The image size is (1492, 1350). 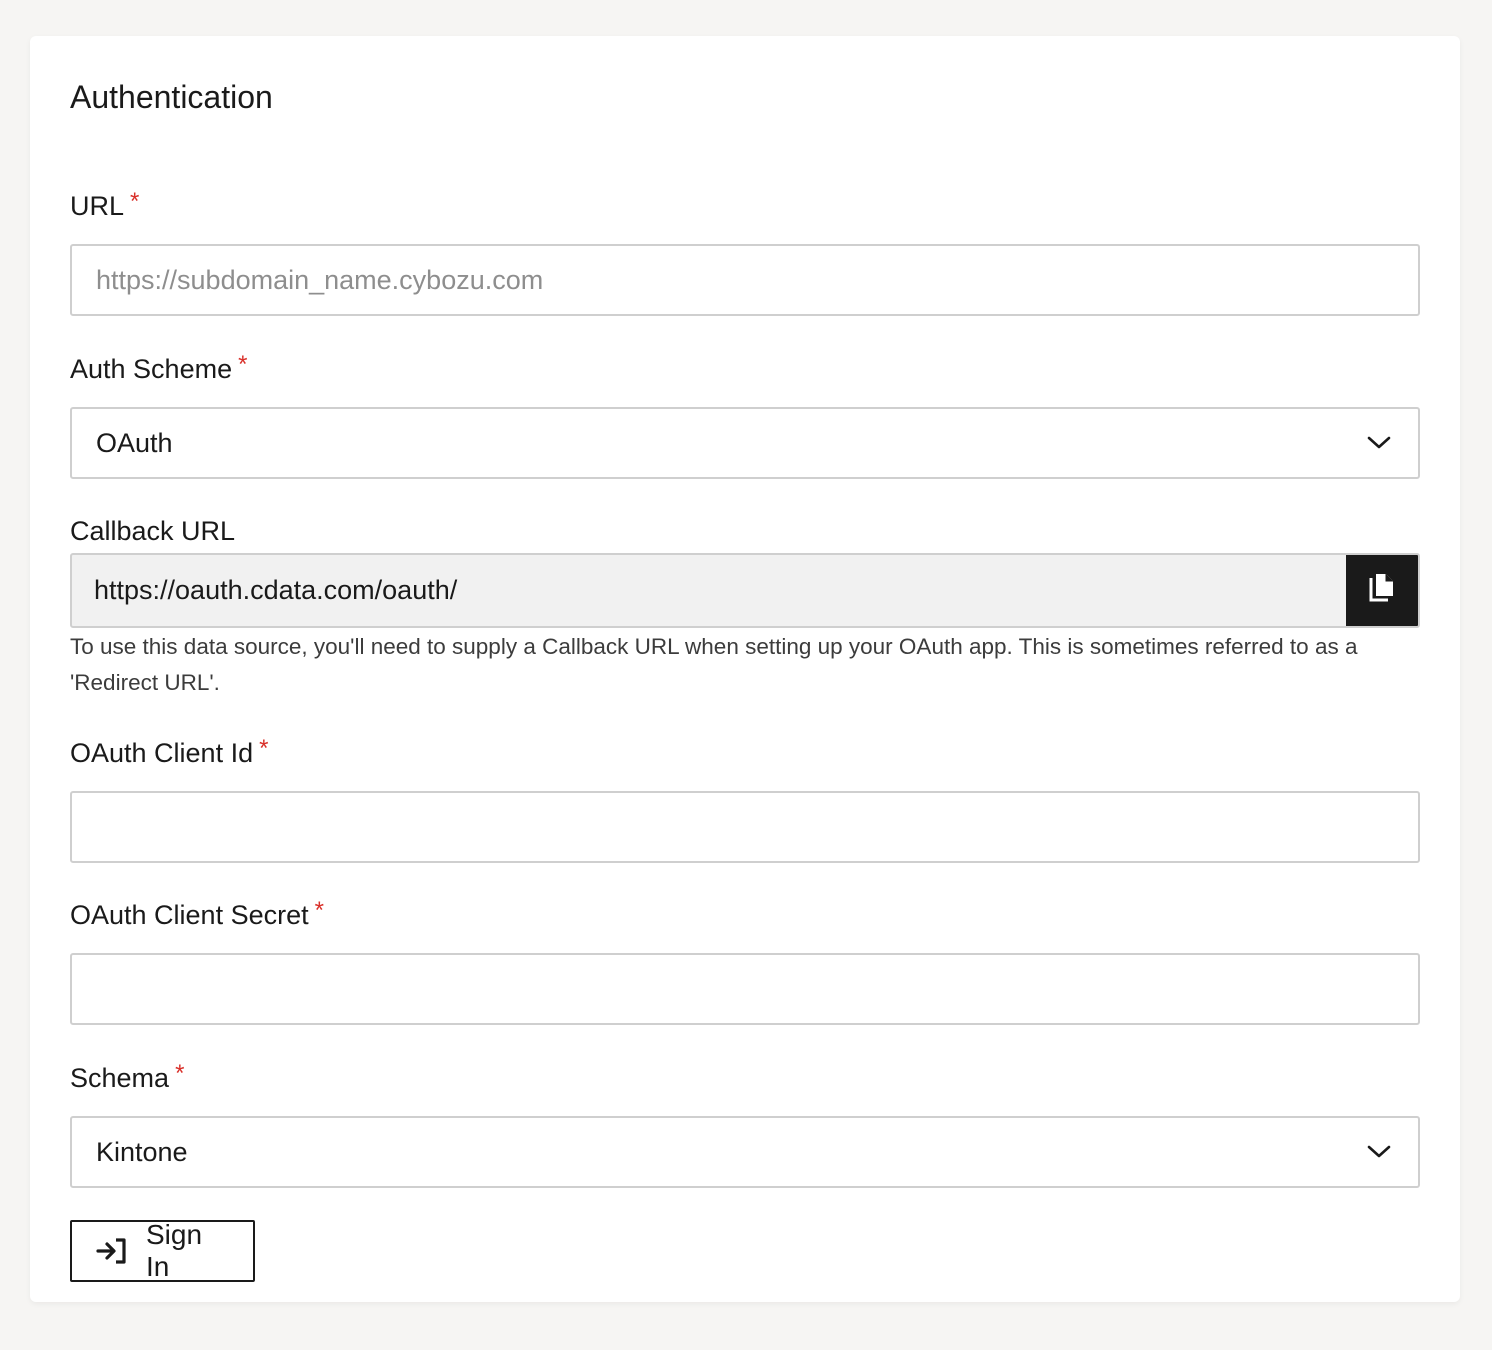 I want to click on client-secret-label: OAuth Client Secret *, so click(x=197, y=915).